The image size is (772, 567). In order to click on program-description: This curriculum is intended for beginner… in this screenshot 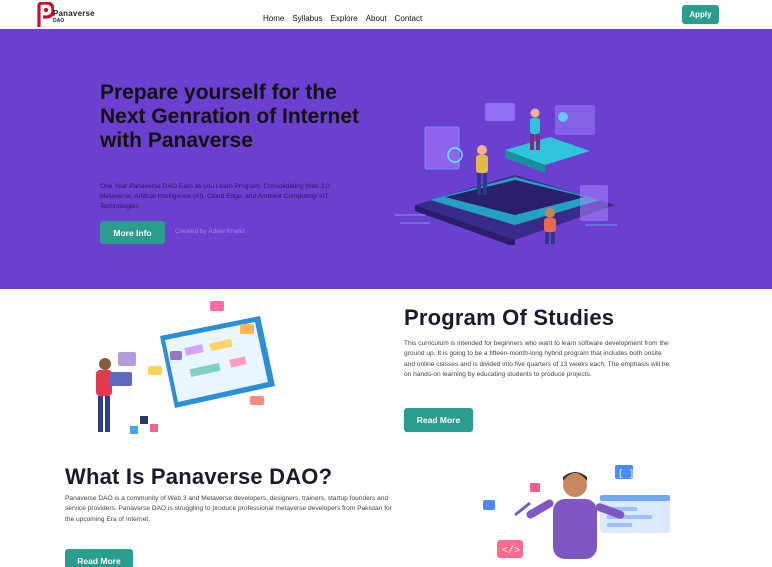, I will do `click(537, 359)`.